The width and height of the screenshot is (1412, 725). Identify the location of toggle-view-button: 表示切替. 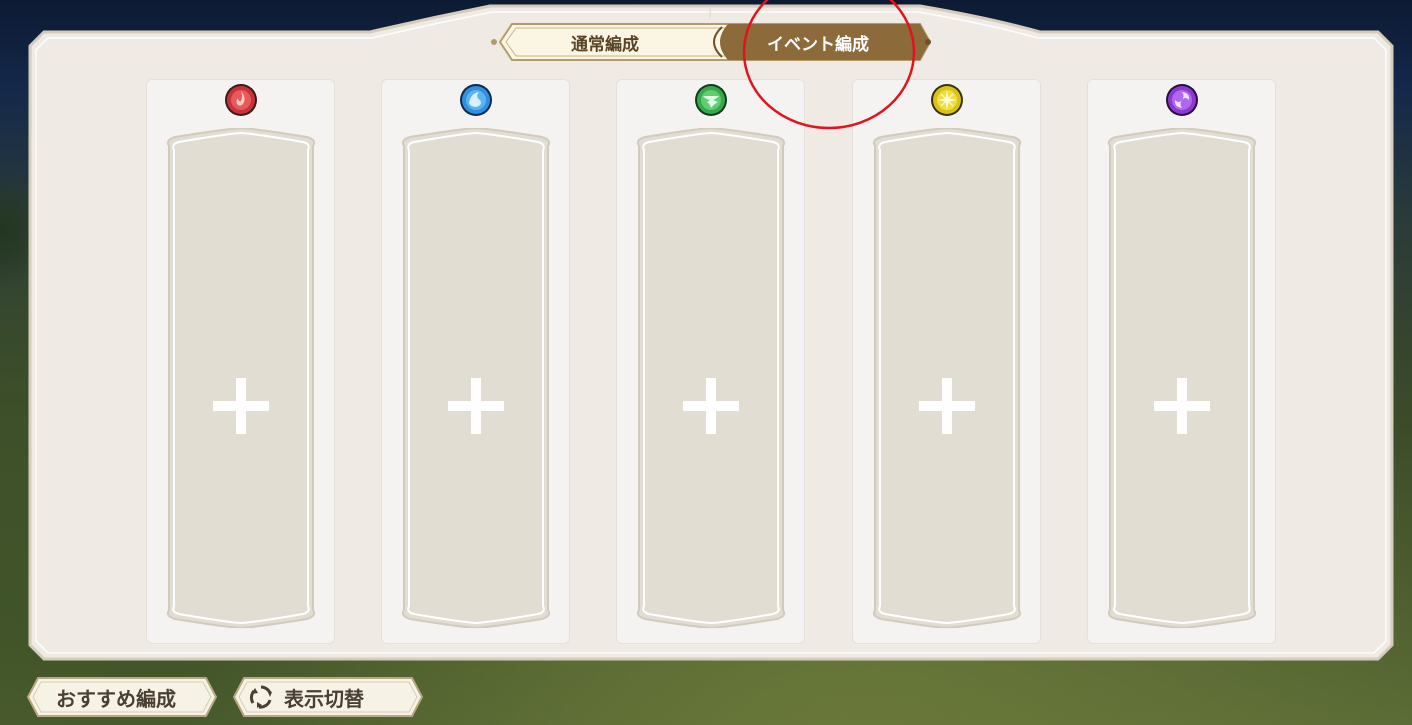
(328, 697).